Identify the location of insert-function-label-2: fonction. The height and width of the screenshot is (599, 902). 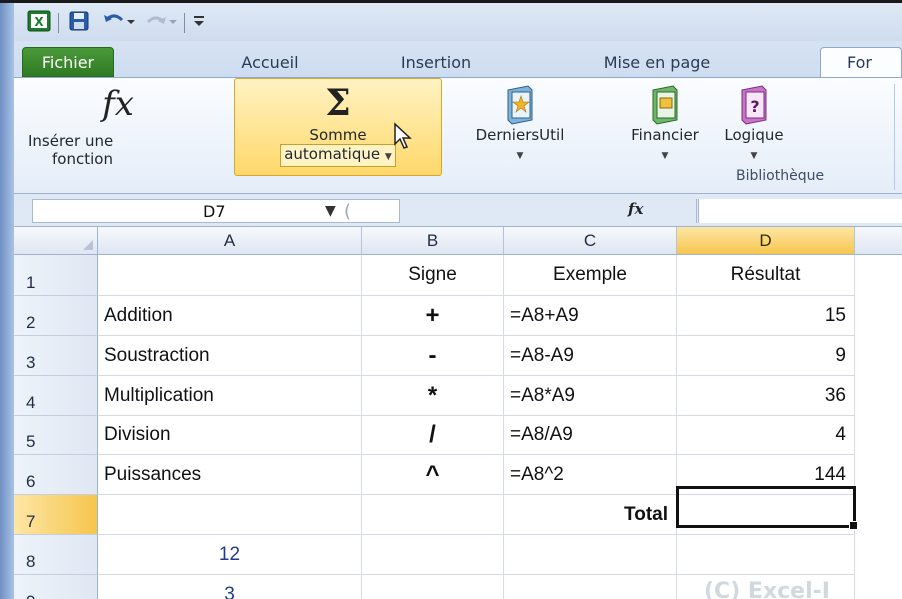
(82, 159).